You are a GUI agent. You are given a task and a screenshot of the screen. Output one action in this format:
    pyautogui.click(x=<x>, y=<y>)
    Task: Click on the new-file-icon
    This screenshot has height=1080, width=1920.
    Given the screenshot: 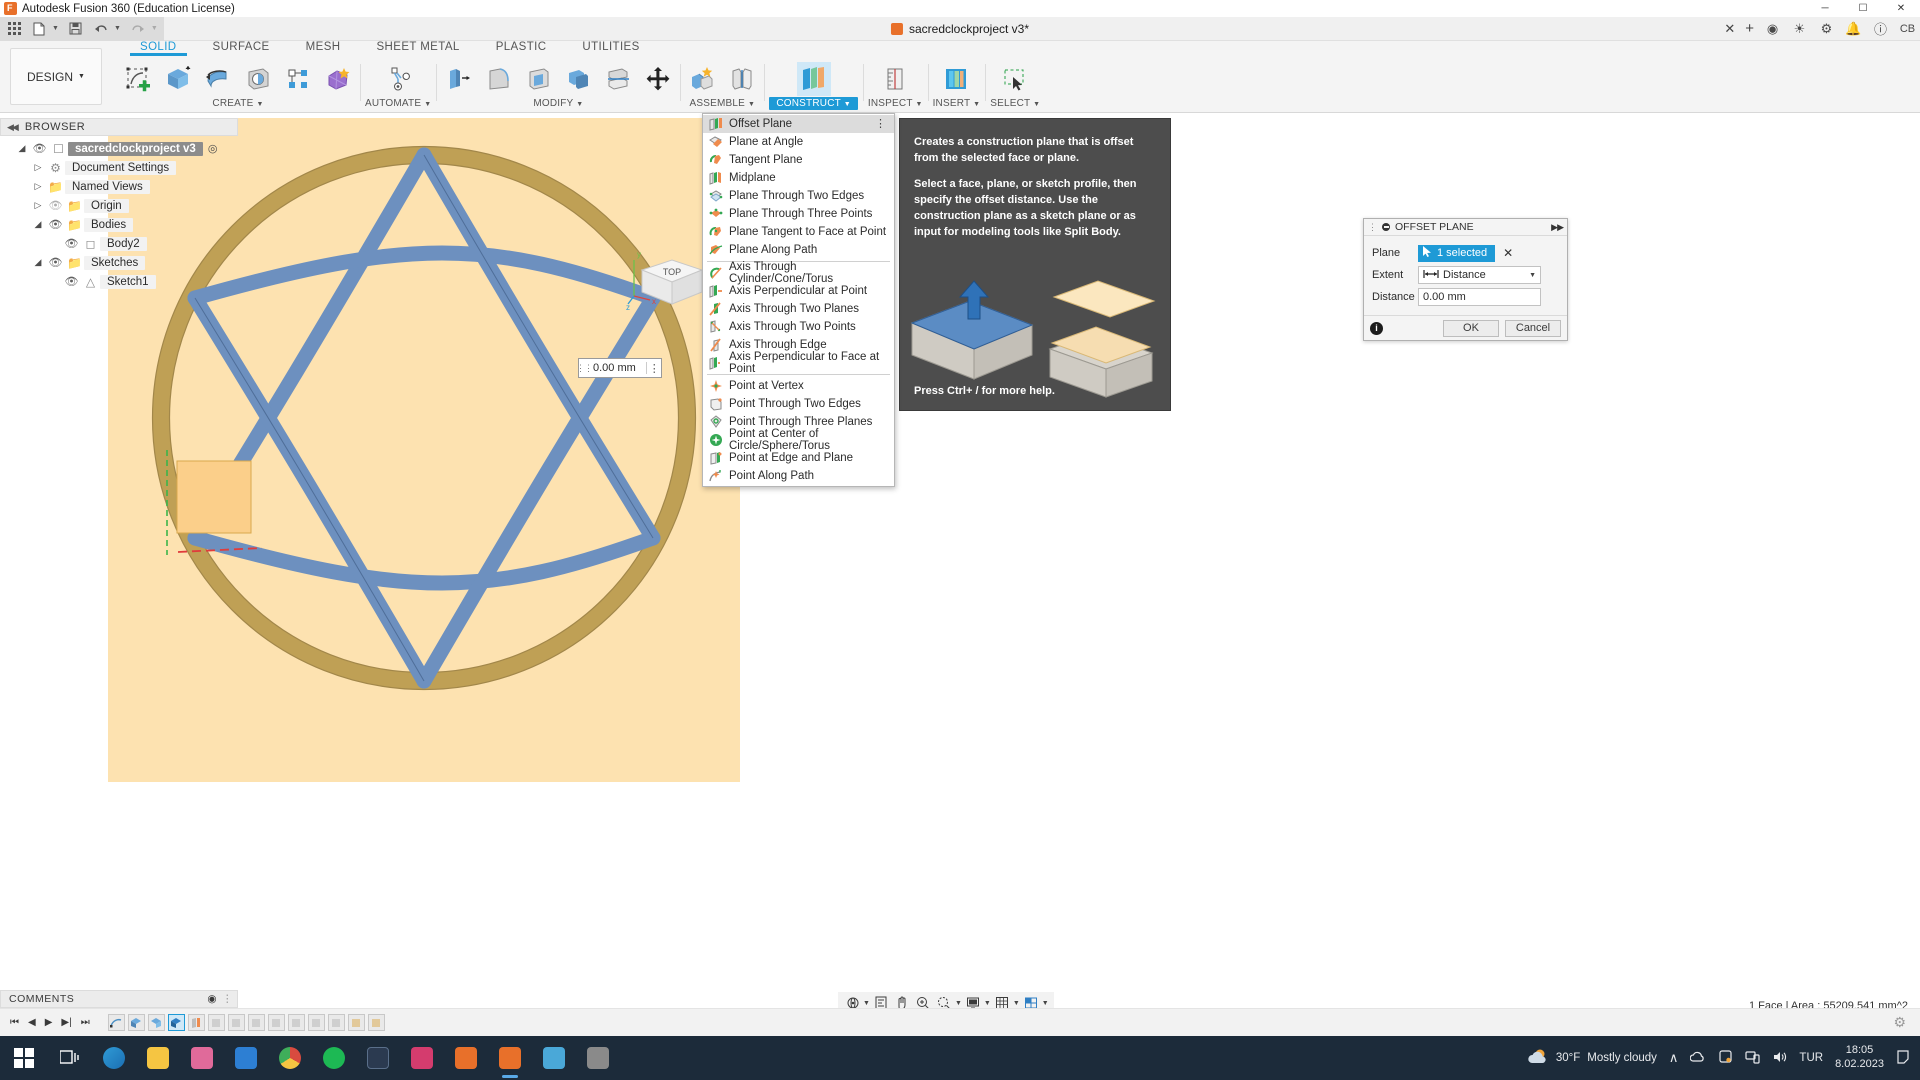 What is the action you would take?
    pyautogui.click(x=39, y=29)
    